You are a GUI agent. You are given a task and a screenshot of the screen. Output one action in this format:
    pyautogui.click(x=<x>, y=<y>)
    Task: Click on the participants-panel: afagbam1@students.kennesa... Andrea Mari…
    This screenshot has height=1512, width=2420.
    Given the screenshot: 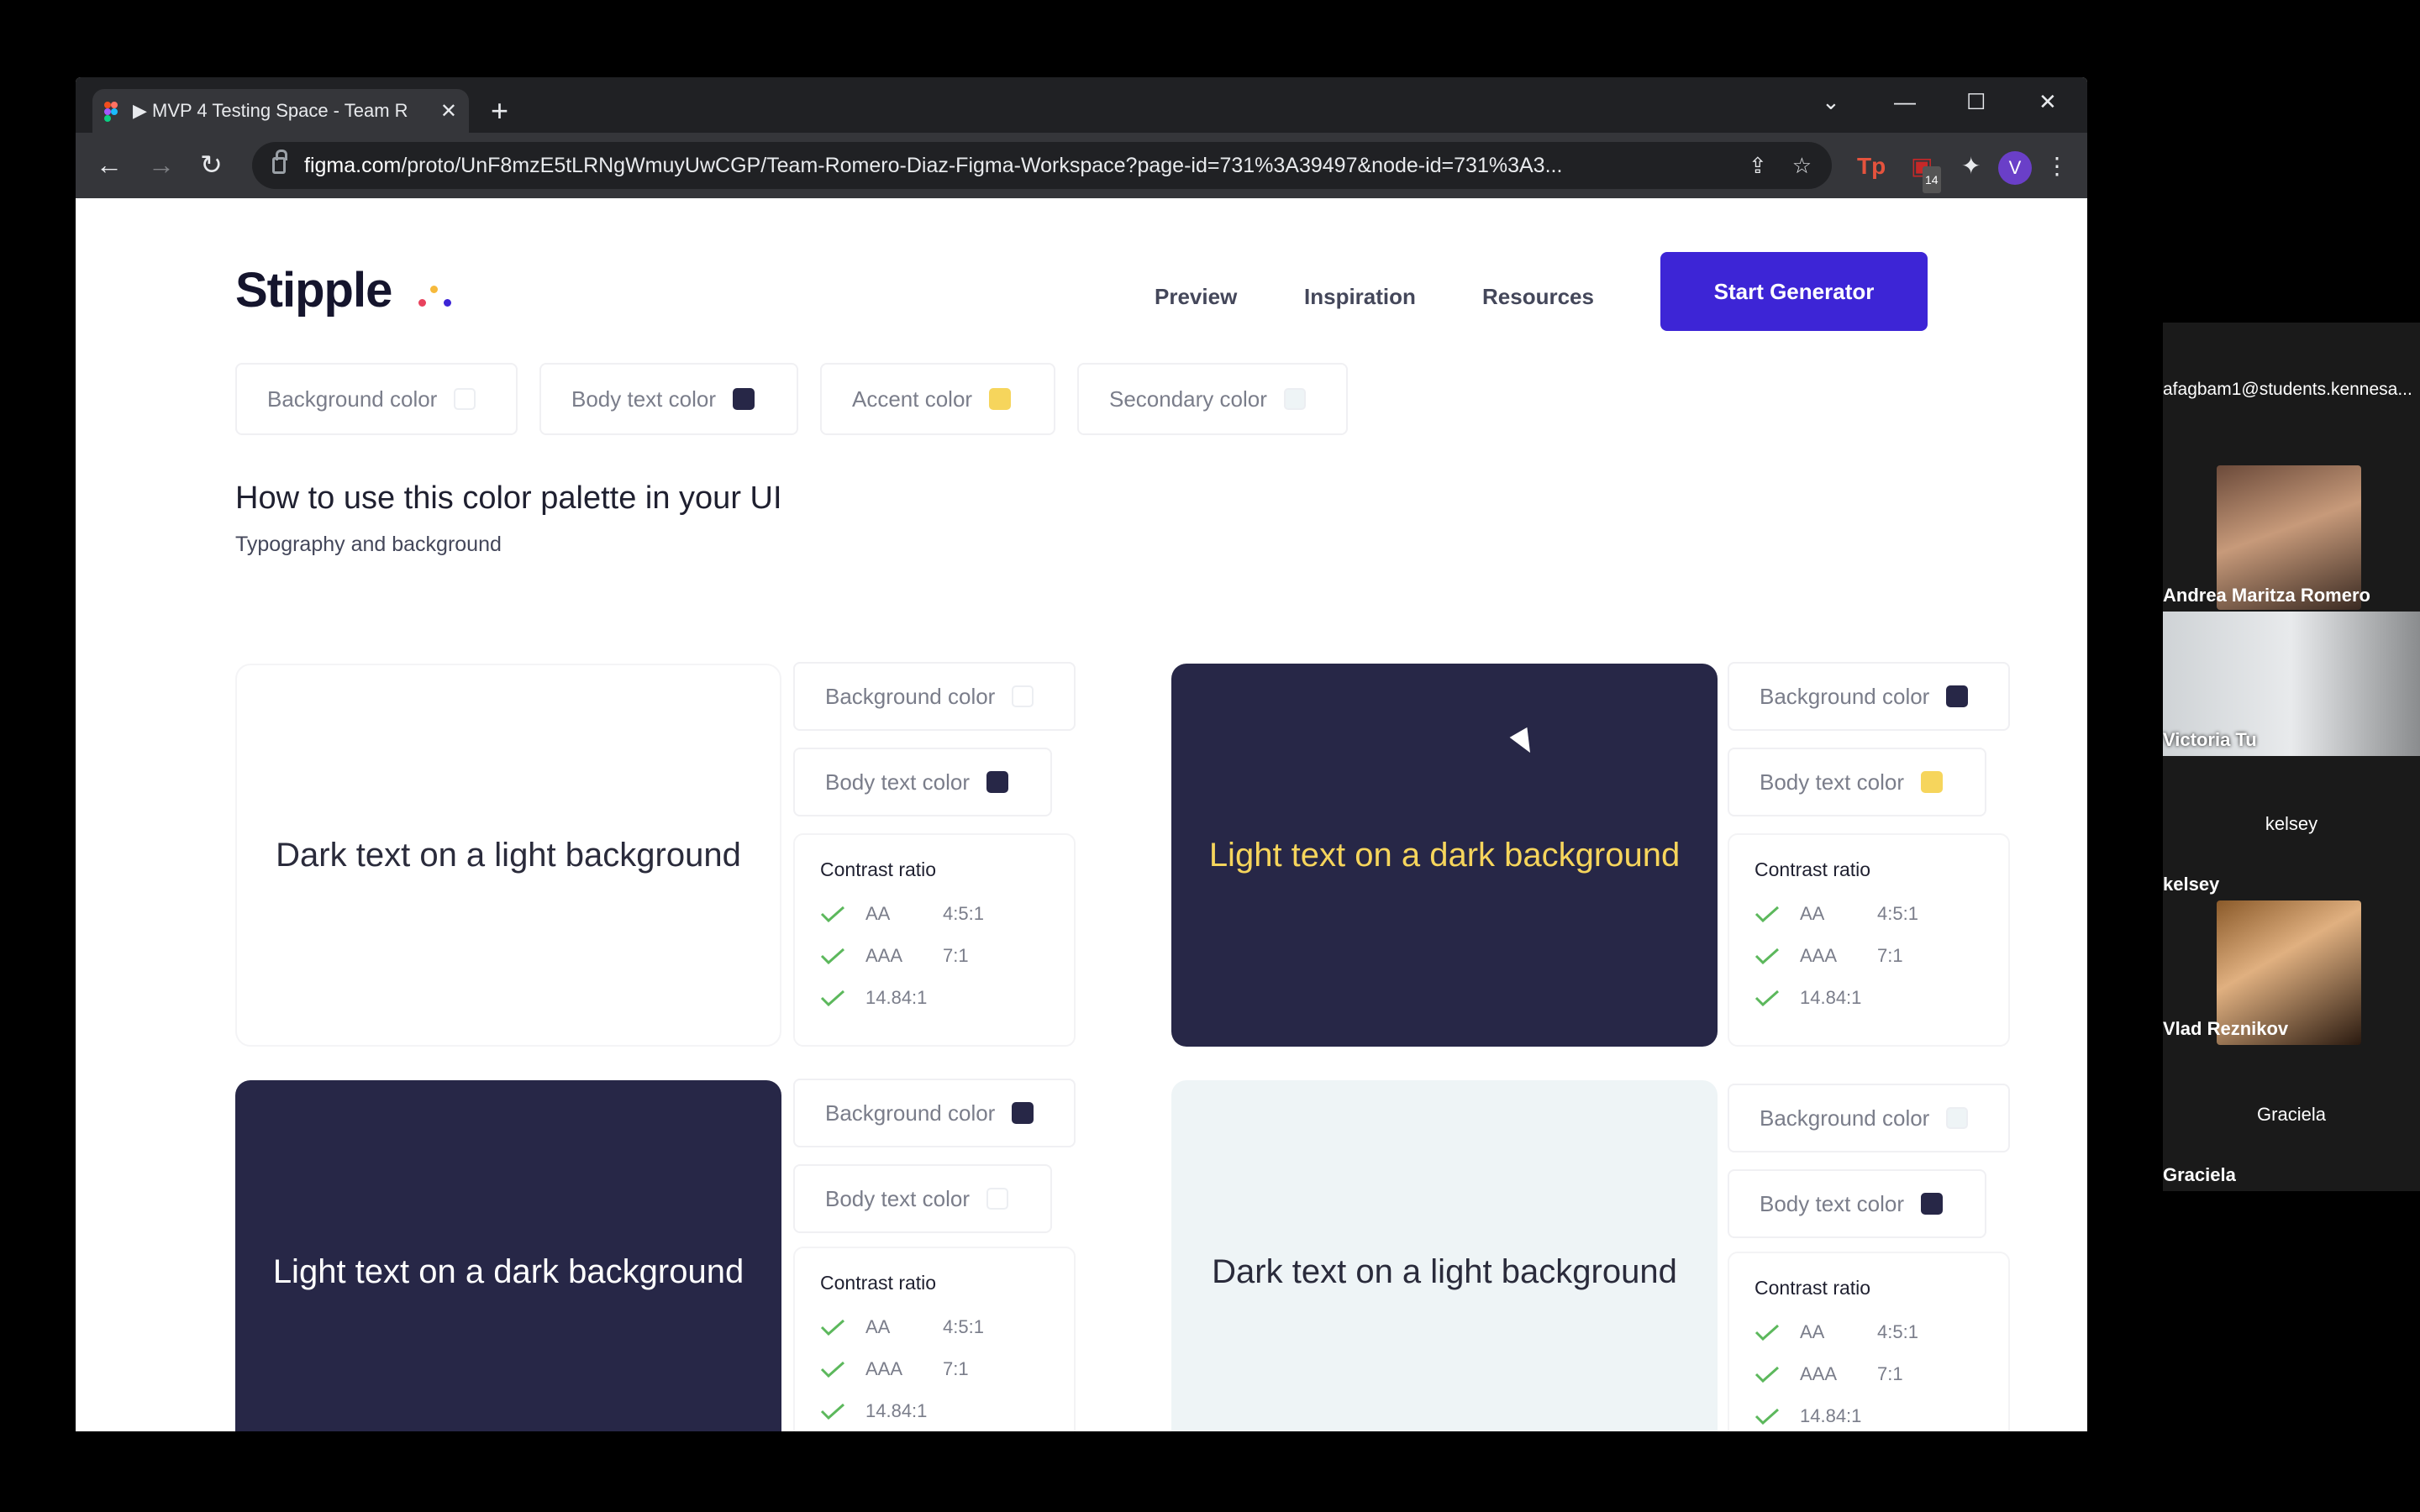 What is the action you would take?
    pyautogui.click(x=2291, y=757)
    